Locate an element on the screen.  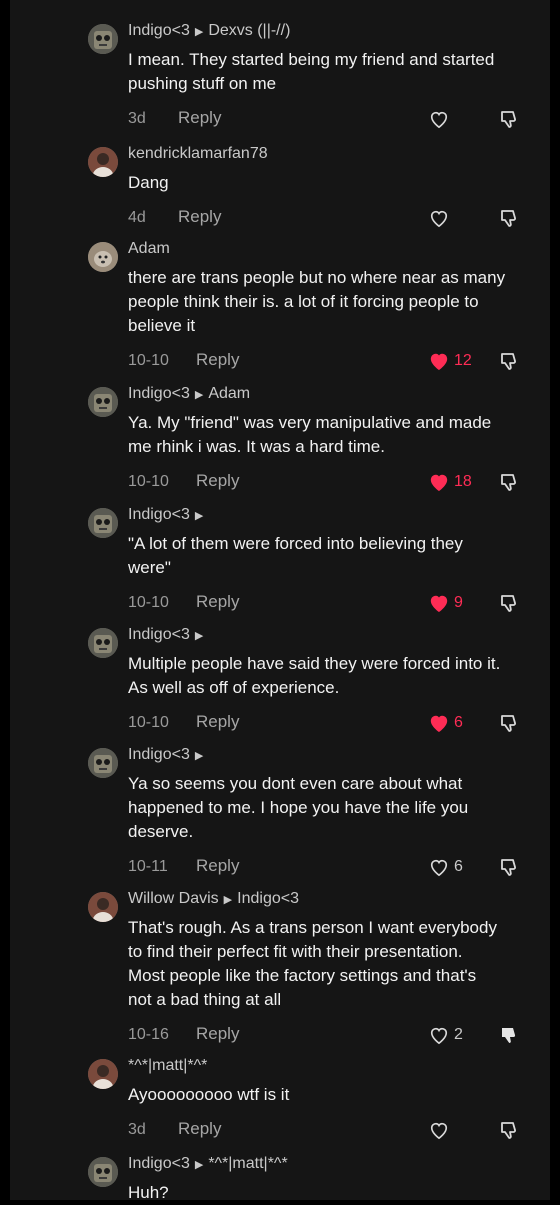
like-button: 18 is located at coordinates (450, 482).